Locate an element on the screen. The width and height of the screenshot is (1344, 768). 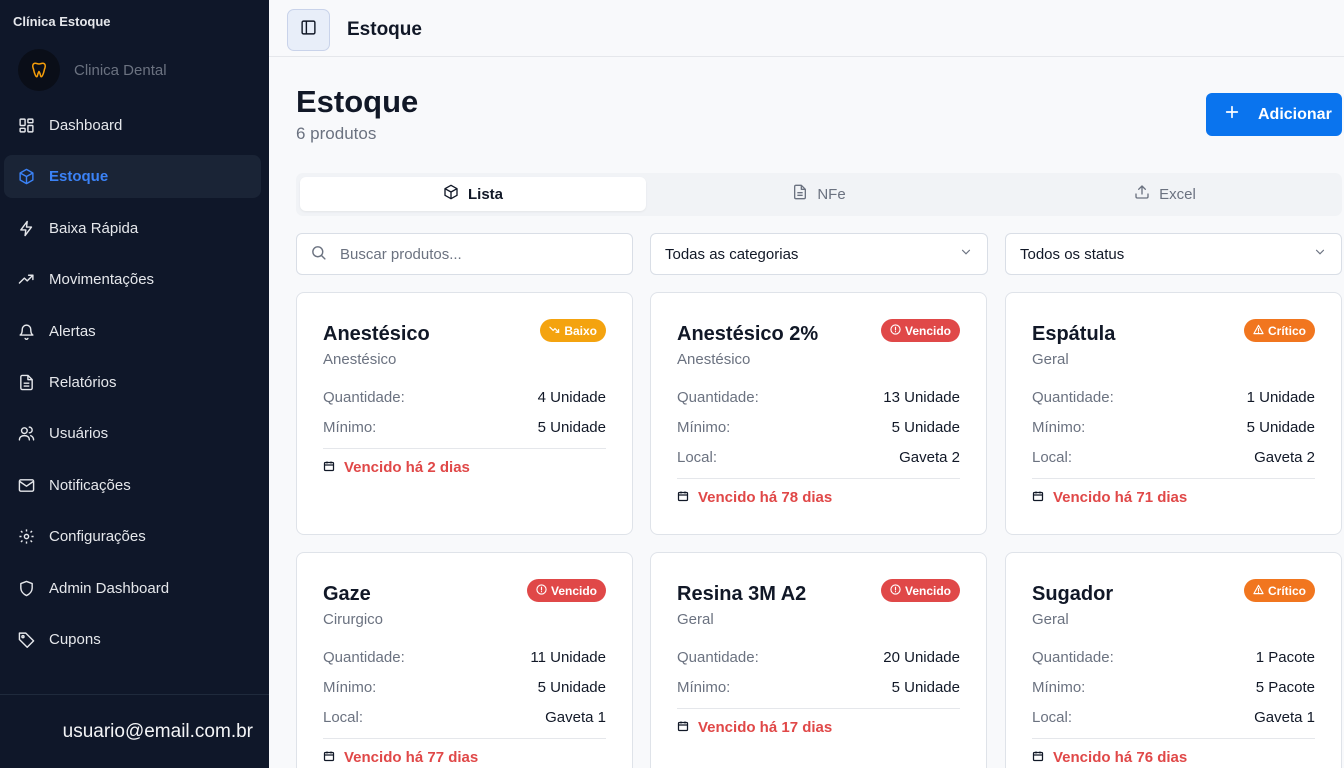
sidebar-item-notificacoes: Notificações is located at coordinates (132, 485).